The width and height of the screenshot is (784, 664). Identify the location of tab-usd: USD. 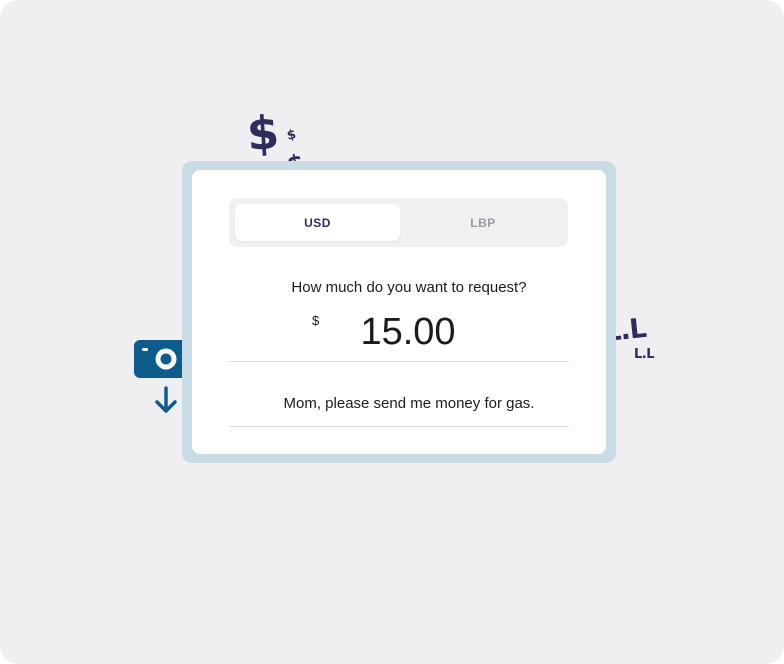
(317, 222).